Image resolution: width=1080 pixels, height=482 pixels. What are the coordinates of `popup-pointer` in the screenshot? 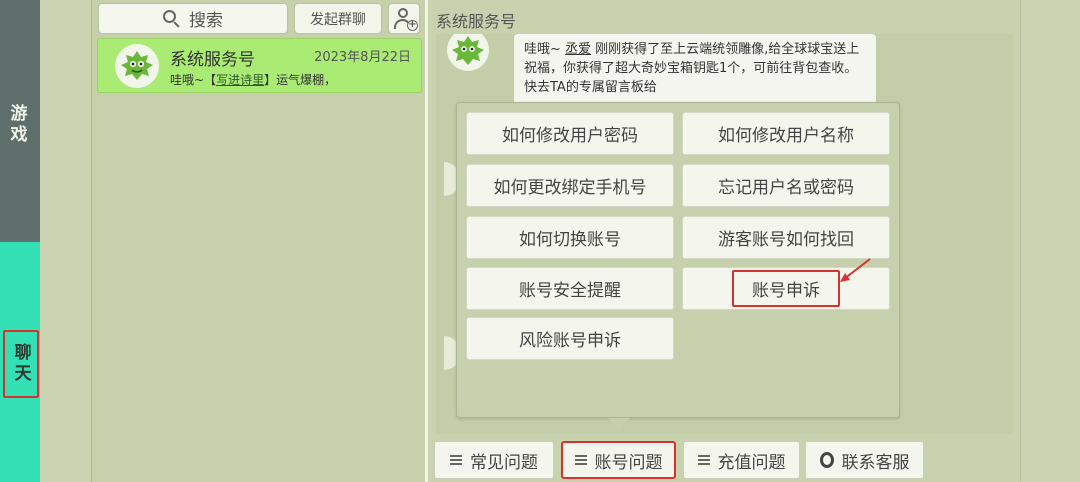 It's located at (619, 423).